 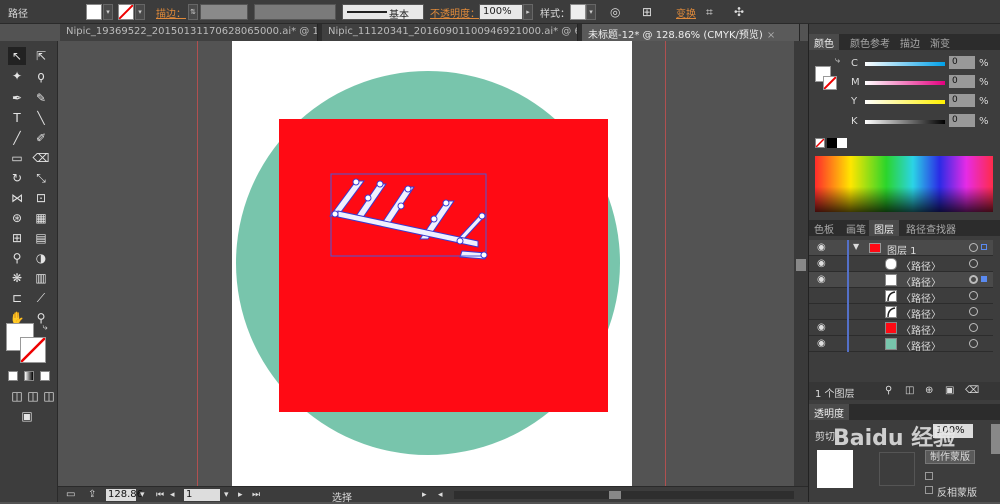 What do you see at coordinates (856, 228) in the screenshot?
I see `tab-brushes: 画笔` at bounding box center [856, 228].